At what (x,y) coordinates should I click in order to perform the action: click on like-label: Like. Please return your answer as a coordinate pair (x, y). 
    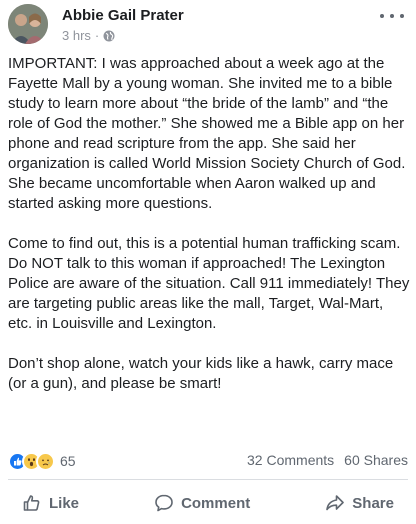
    Looking at the image, I should click on (64, 503).